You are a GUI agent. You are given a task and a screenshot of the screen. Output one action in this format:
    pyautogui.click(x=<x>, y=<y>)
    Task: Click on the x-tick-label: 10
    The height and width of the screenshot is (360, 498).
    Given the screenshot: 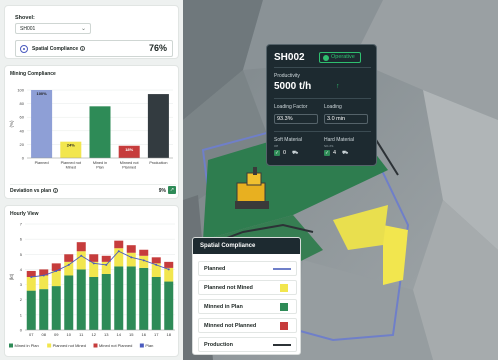 What is the action you would take?
    pyautogui.click(x=69, y=334)
    